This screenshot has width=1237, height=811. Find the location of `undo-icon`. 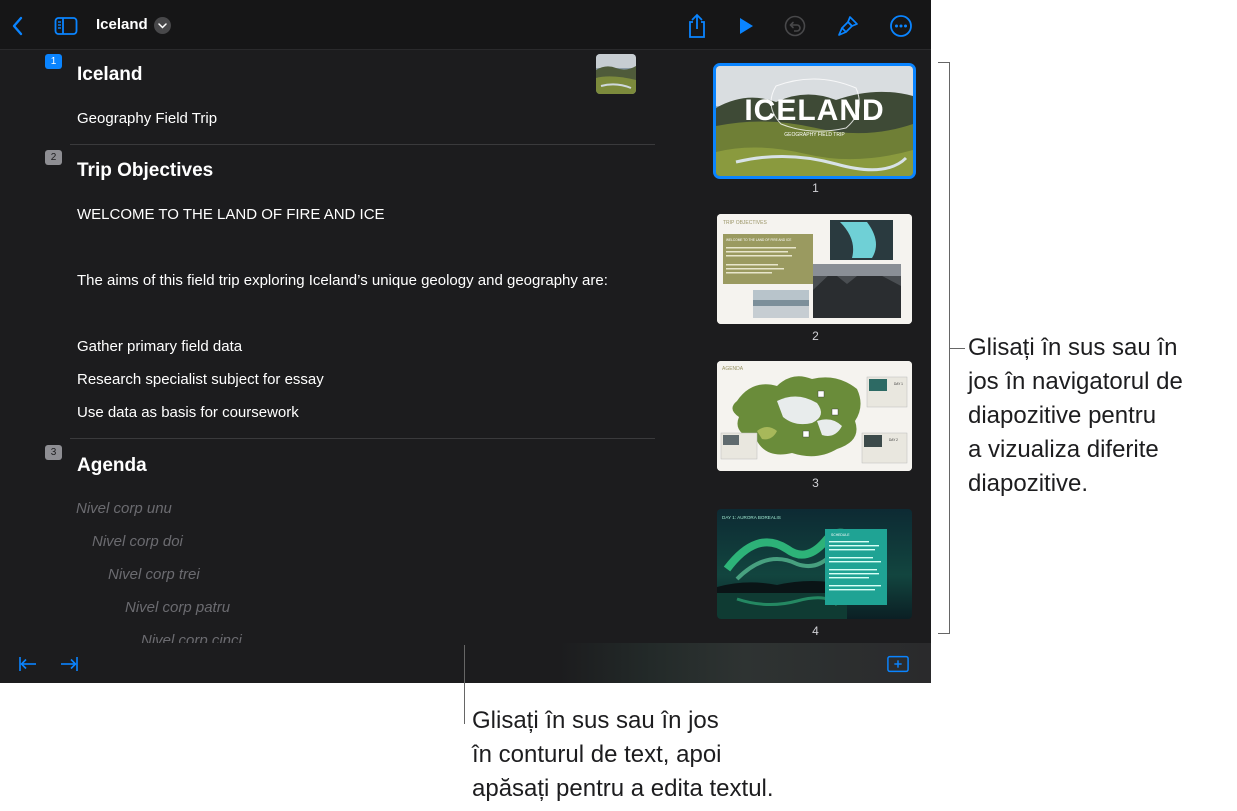

undo-icon is located at coordinates (795, 26).